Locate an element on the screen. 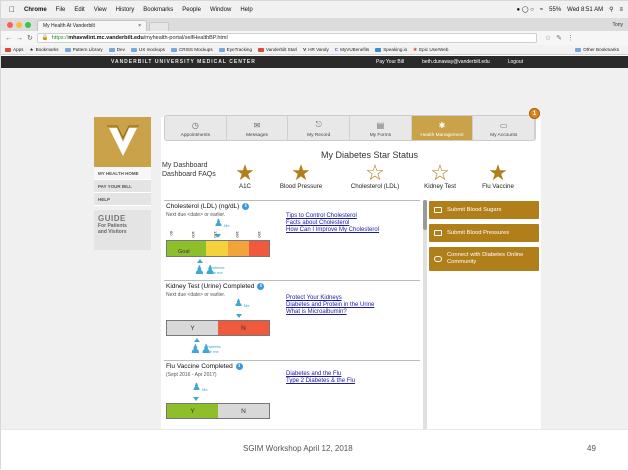 The image size is (628, 470). profile-button: Tony is located at coordinates (620, 26).